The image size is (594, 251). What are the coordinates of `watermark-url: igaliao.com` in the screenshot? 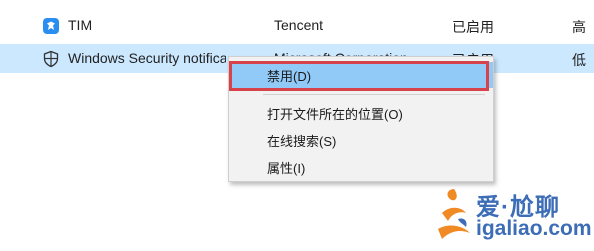 It's located at (534, 228).